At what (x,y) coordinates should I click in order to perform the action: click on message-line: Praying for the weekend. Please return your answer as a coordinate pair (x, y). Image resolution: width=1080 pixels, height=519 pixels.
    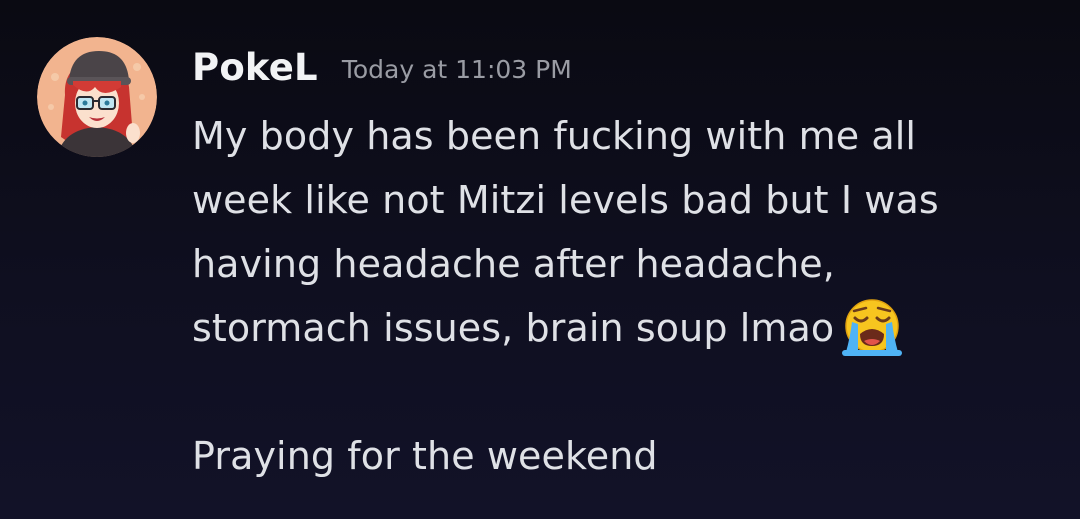
    Looking at the image, I should click on (425, 456).